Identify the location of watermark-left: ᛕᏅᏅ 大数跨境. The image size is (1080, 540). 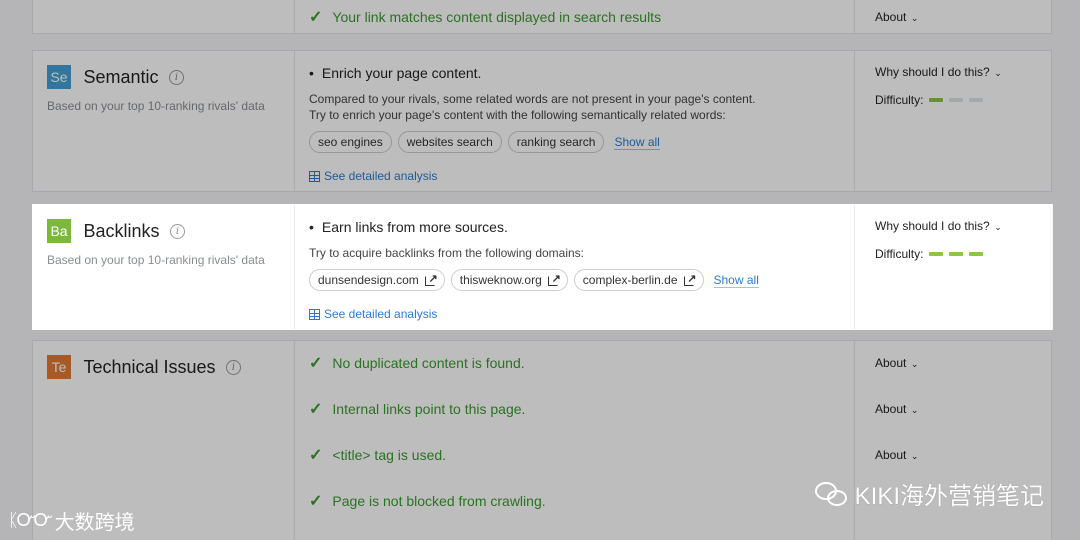
(71, 522).